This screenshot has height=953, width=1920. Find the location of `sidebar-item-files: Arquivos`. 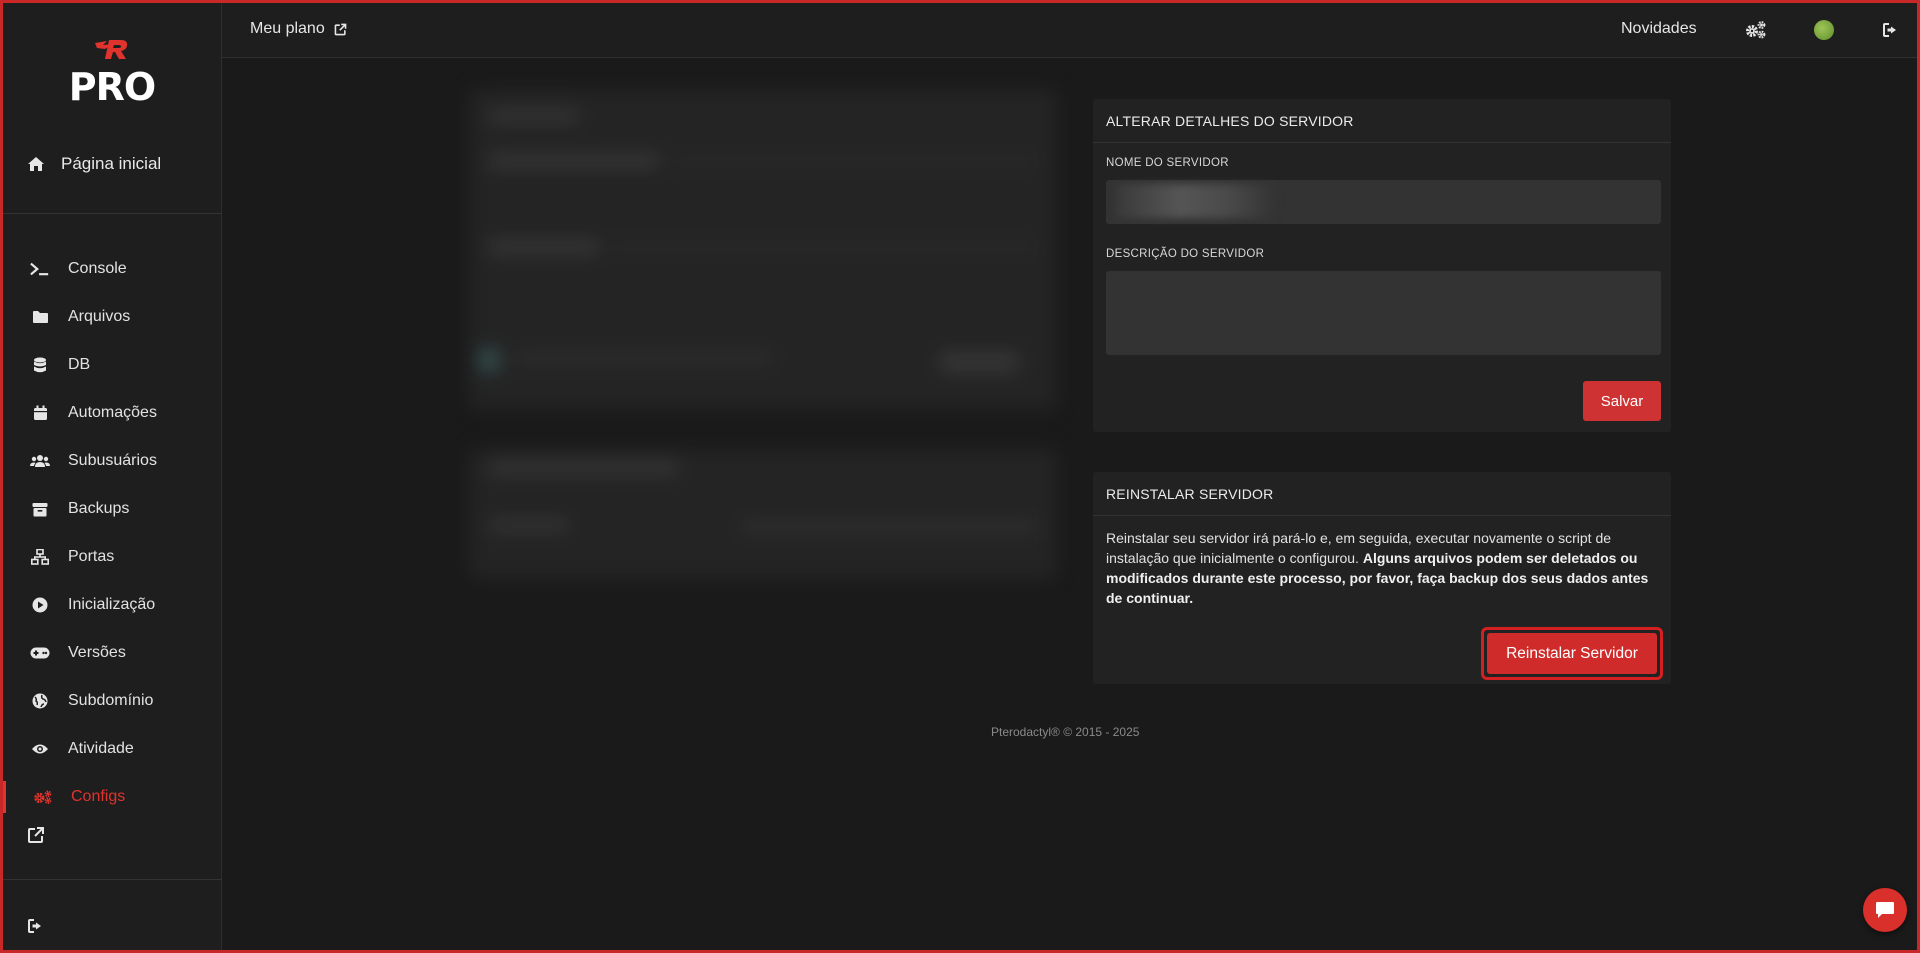

sidebar-item-files: Arquivos is located at coordinates (112, 317).